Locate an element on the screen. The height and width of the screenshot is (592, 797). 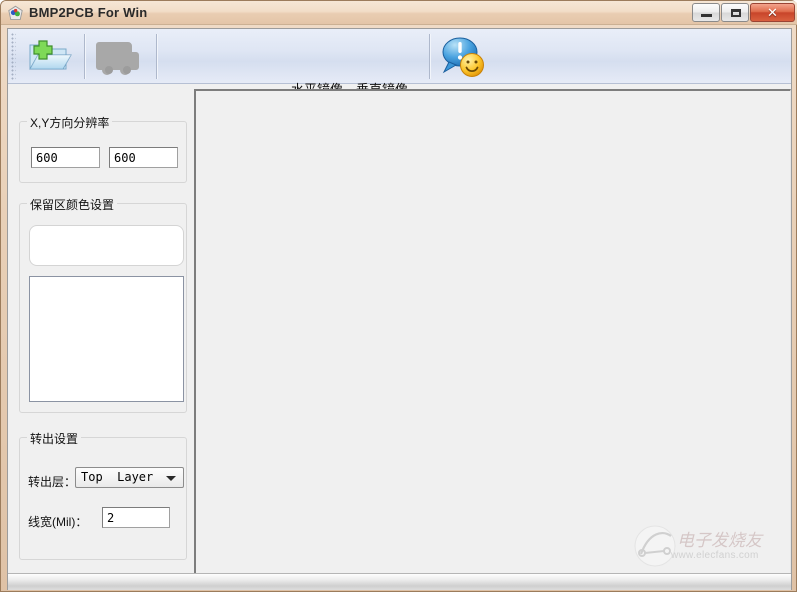
maximize-icon is located at coordinates (736, 13).